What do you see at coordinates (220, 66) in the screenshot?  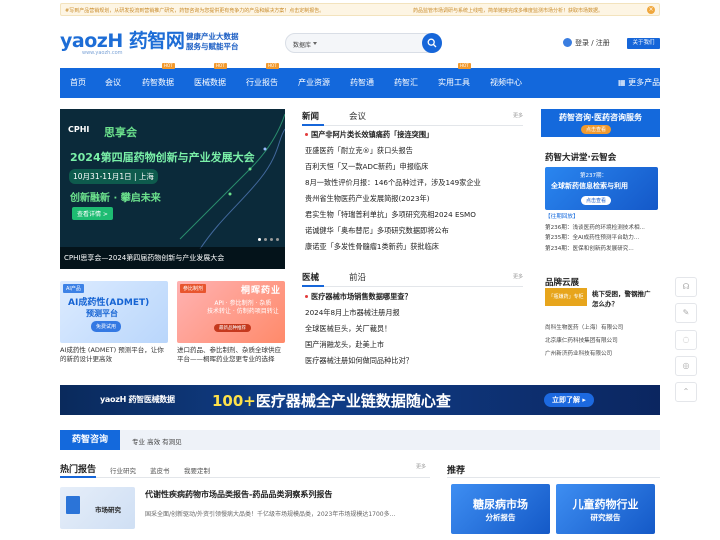 I see `hot-badge: HOT` at bounding box center [220, 66].